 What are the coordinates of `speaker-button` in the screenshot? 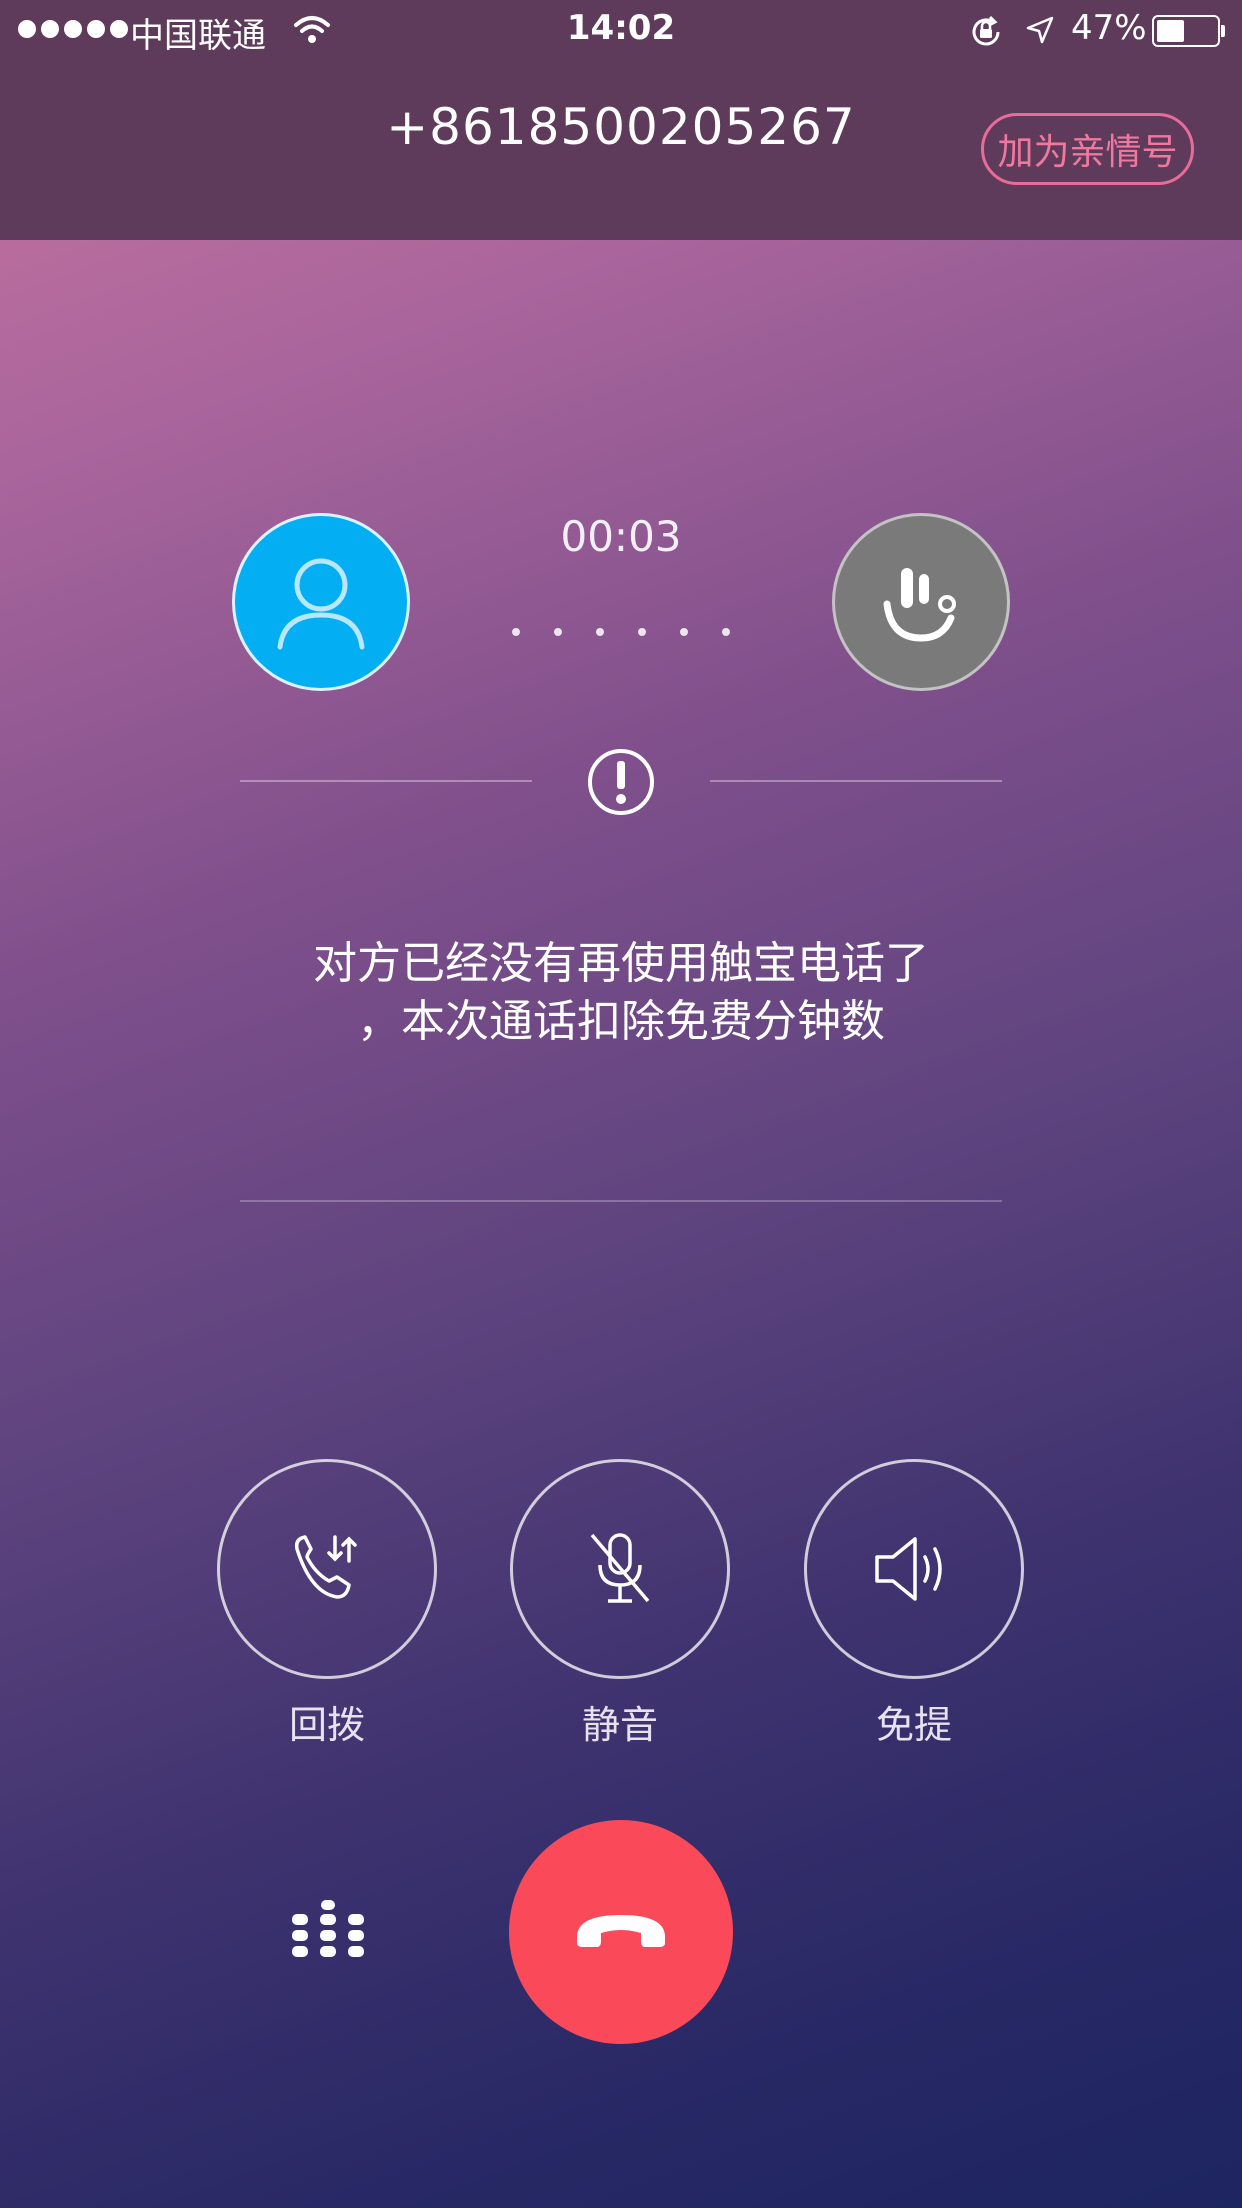 It's located at (914, 1569).